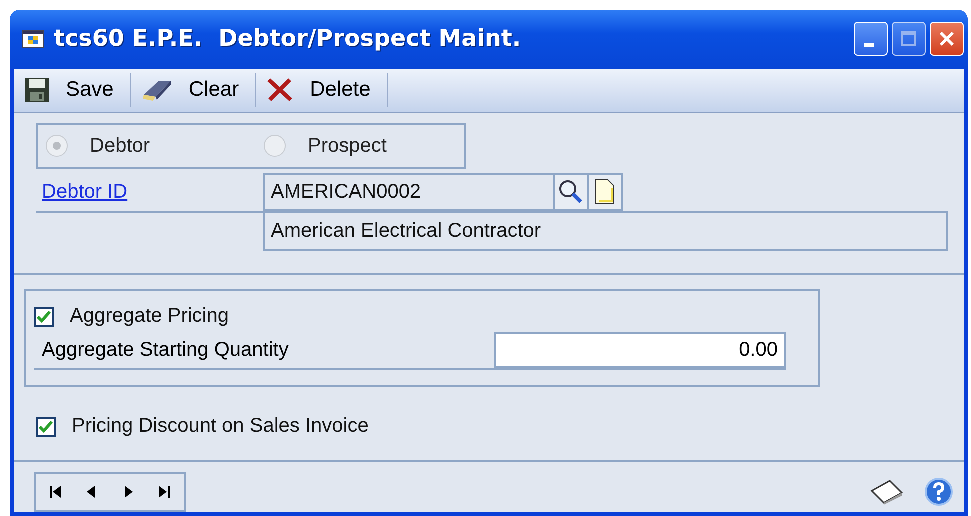 This screenshot has width=971, height=516. I want to click on debtor-name-field: American Electrical Contractor, so click(605, 232).